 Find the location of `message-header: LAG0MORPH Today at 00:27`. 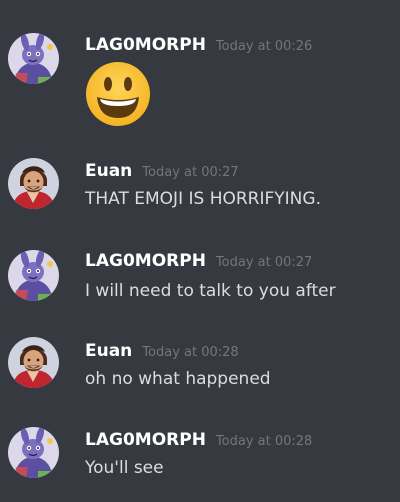

message-header: LAG0MORPH Today at 00:27 is located at coordinates (198, 261).